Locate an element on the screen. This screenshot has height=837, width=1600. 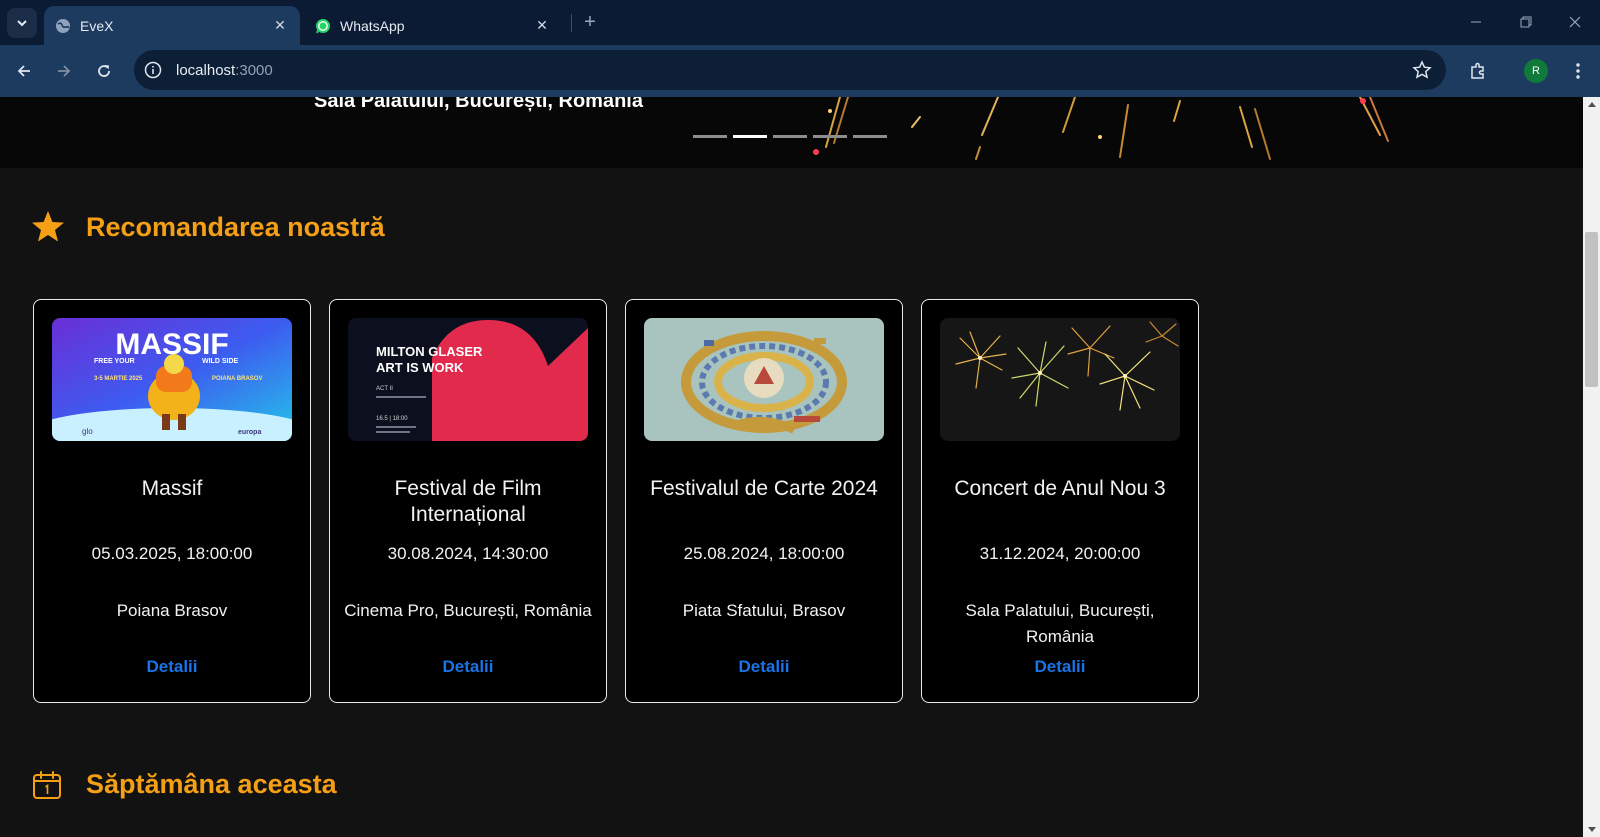
event-location: Piata Sfatului, Brasov is located at coordinates (764, 610).